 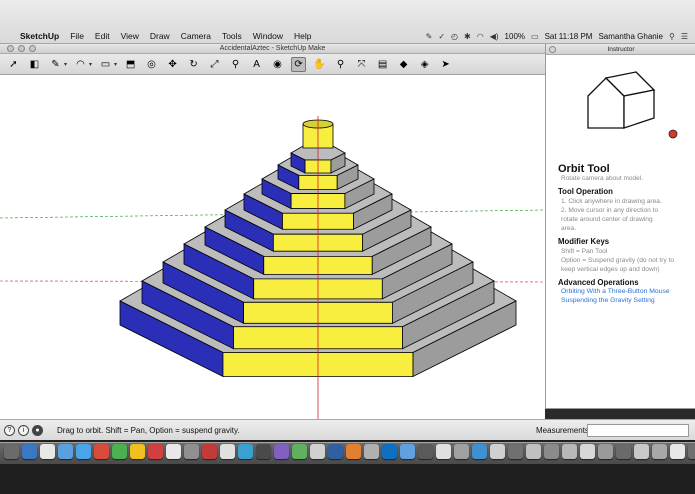 I want to click on instructor-tool-description: Rotate camera about model., so click(x=602, y=178).